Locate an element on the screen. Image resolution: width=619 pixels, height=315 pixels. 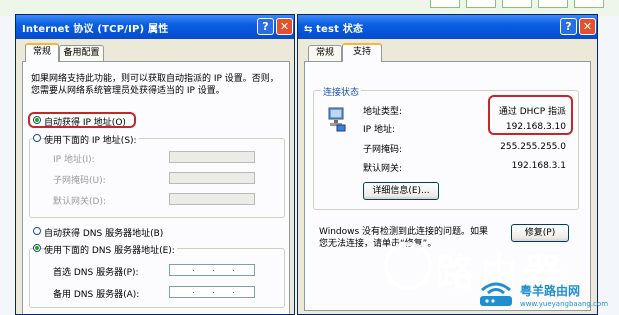
manual-ip-radio is located at coordinates (37, 138).